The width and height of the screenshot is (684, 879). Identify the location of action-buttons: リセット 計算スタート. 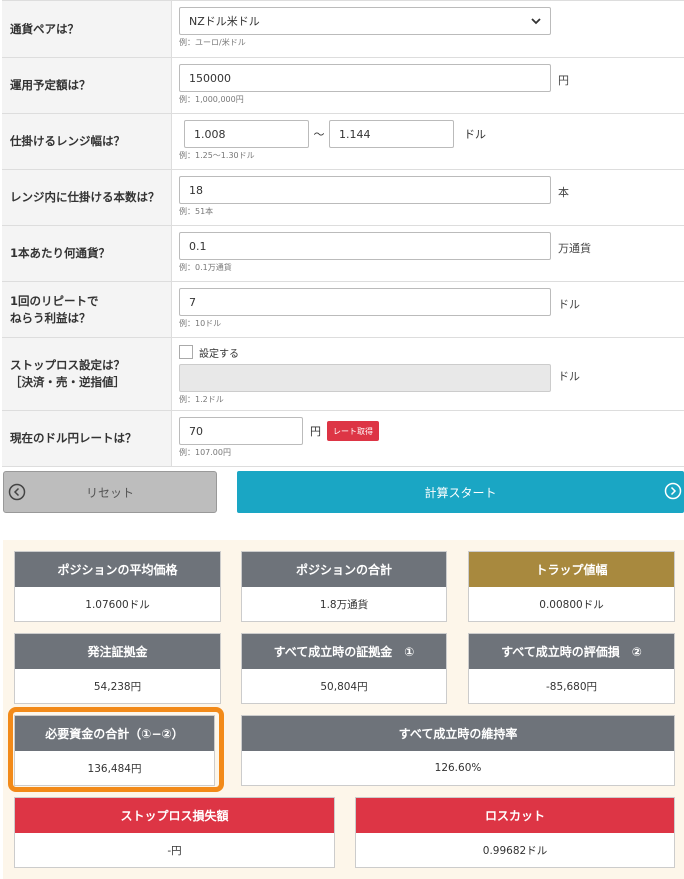
(343, 492).